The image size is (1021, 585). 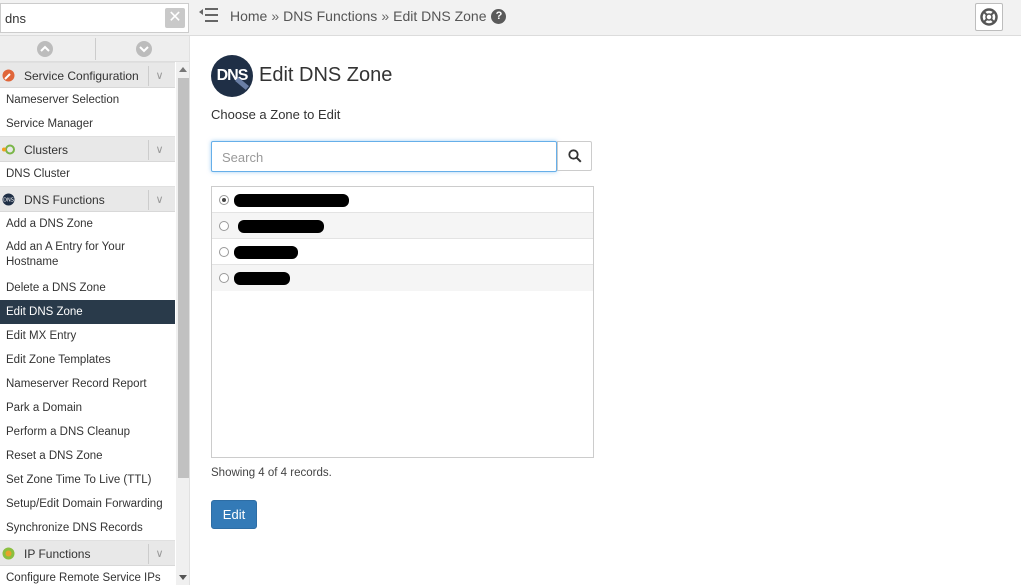 What do you see at coordinates (87, 288) in the screenshot?
I see `sidebar-item-delete-dns-zone: Delete a DNS Zone` at bounding box center [87, 288].